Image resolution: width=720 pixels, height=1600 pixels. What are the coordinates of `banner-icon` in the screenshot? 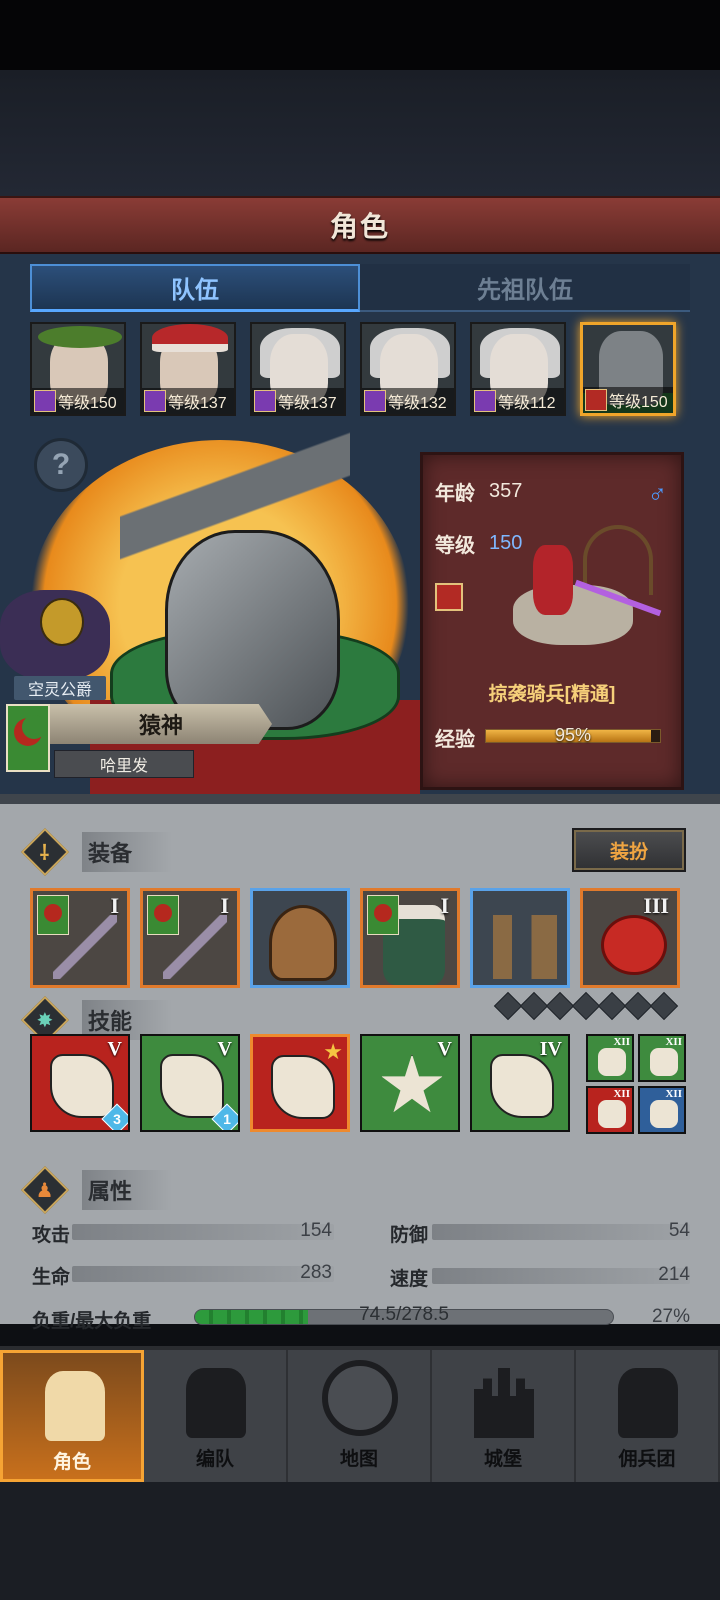 It's located at (648, 1403).